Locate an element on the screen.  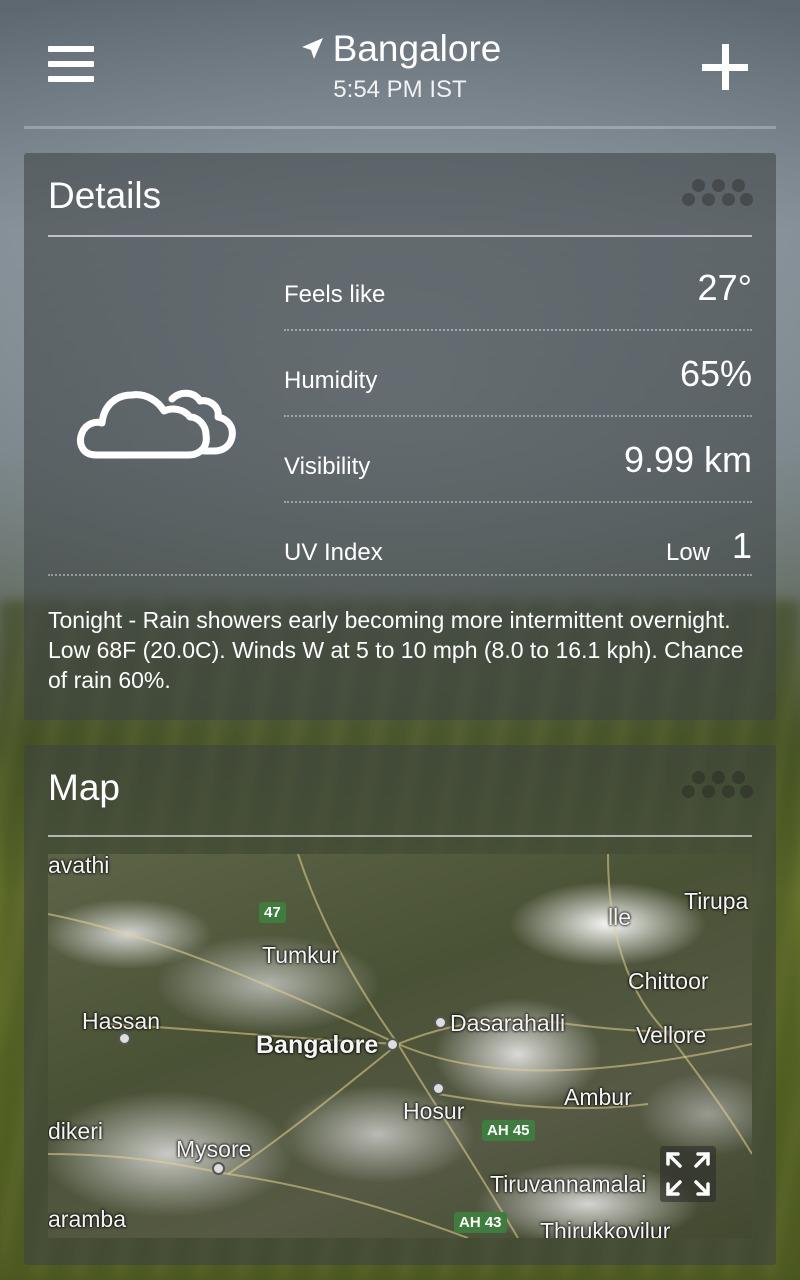
map-place: Tiruvannamalai is located at coordinates (568, 1184).